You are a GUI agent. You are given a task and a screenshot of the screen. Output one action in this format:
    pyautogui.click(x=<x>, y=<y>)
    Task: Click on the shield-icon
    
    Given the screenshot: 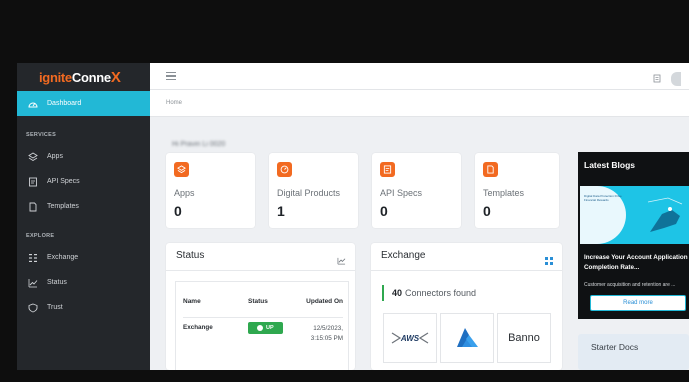 What is the action you would take?
    pyautogui.click(x=33, y=308)
    